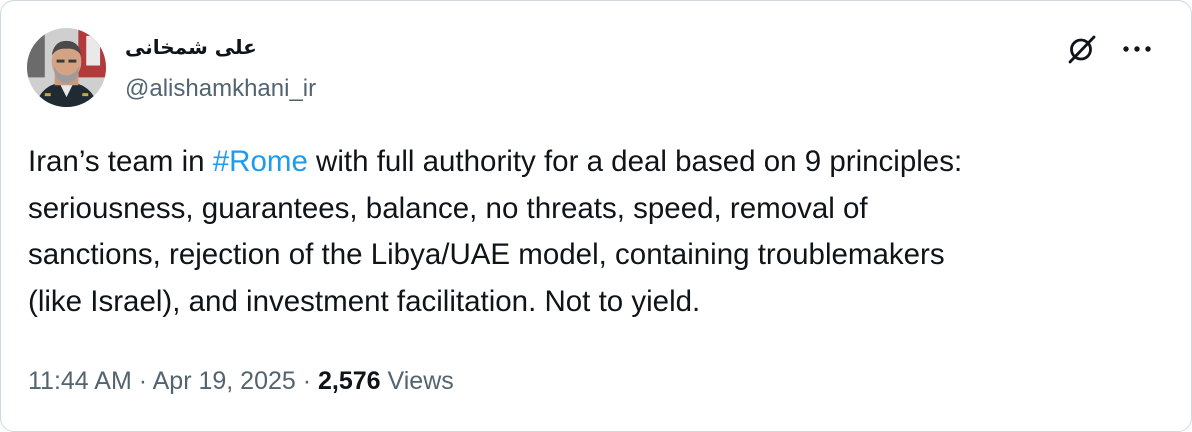  Describe the element at coordinates (220, 89) in the screenshot. I see `author-handle: @alishamkhani_ir` at that location.